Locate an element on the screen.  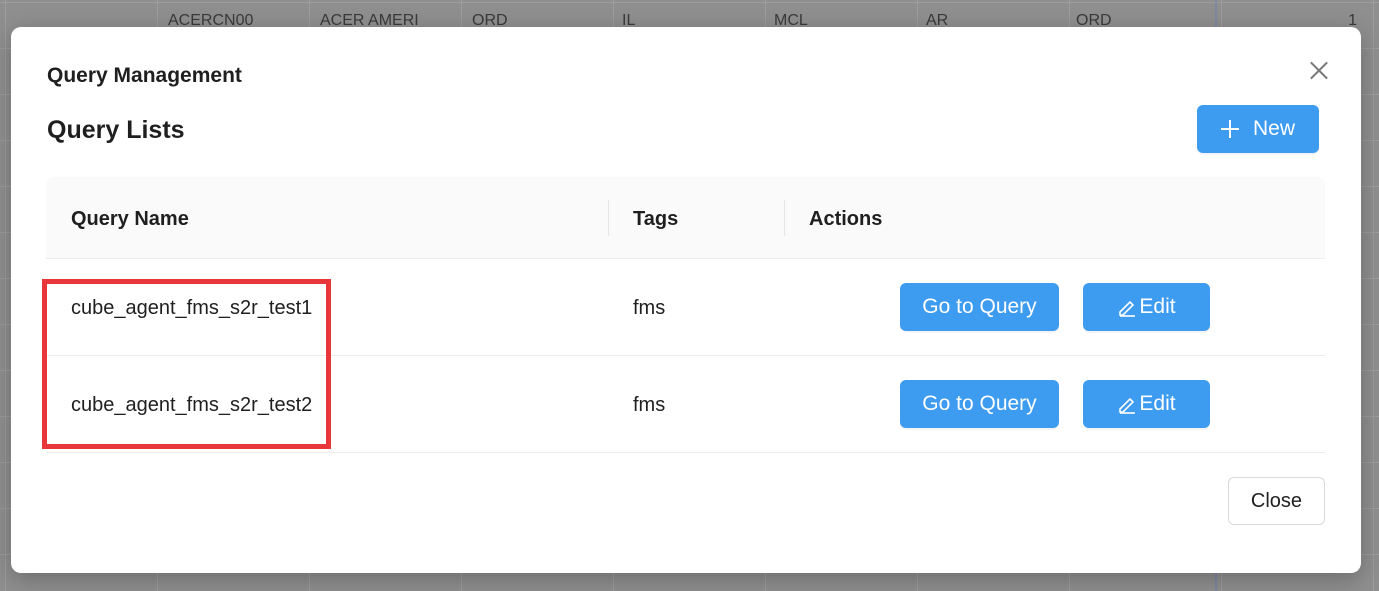
table-header: Query Name Tags Actions is located at coordinates (685, 218).